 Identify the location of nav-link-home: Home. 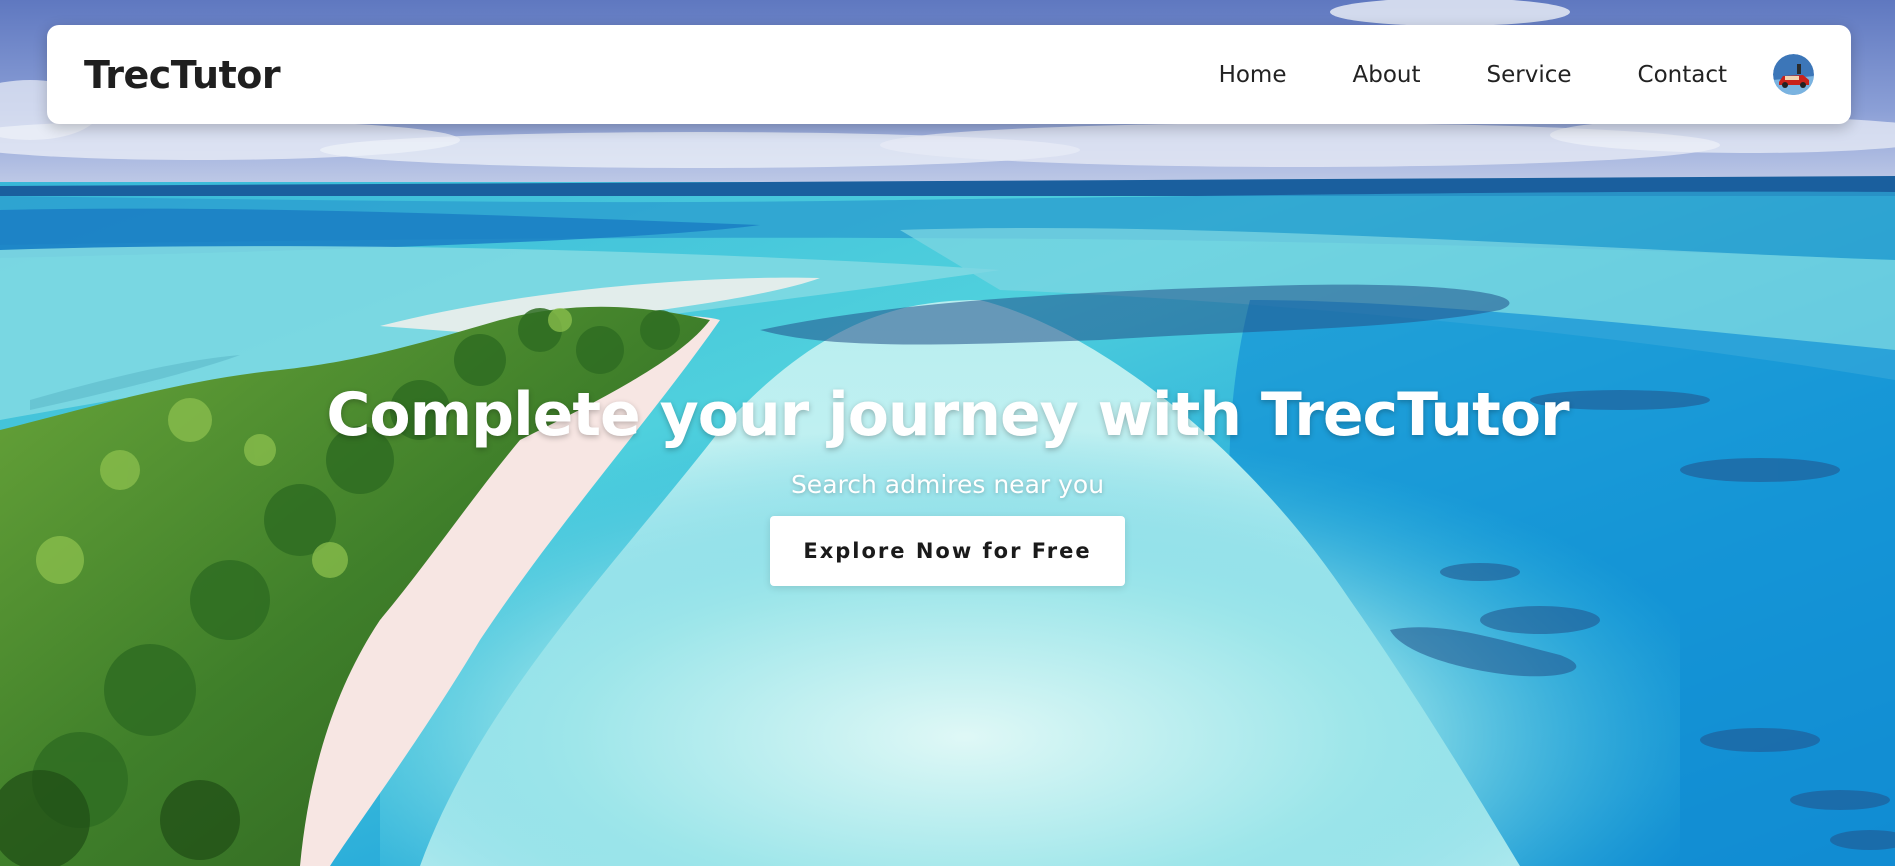
(1253, 75).